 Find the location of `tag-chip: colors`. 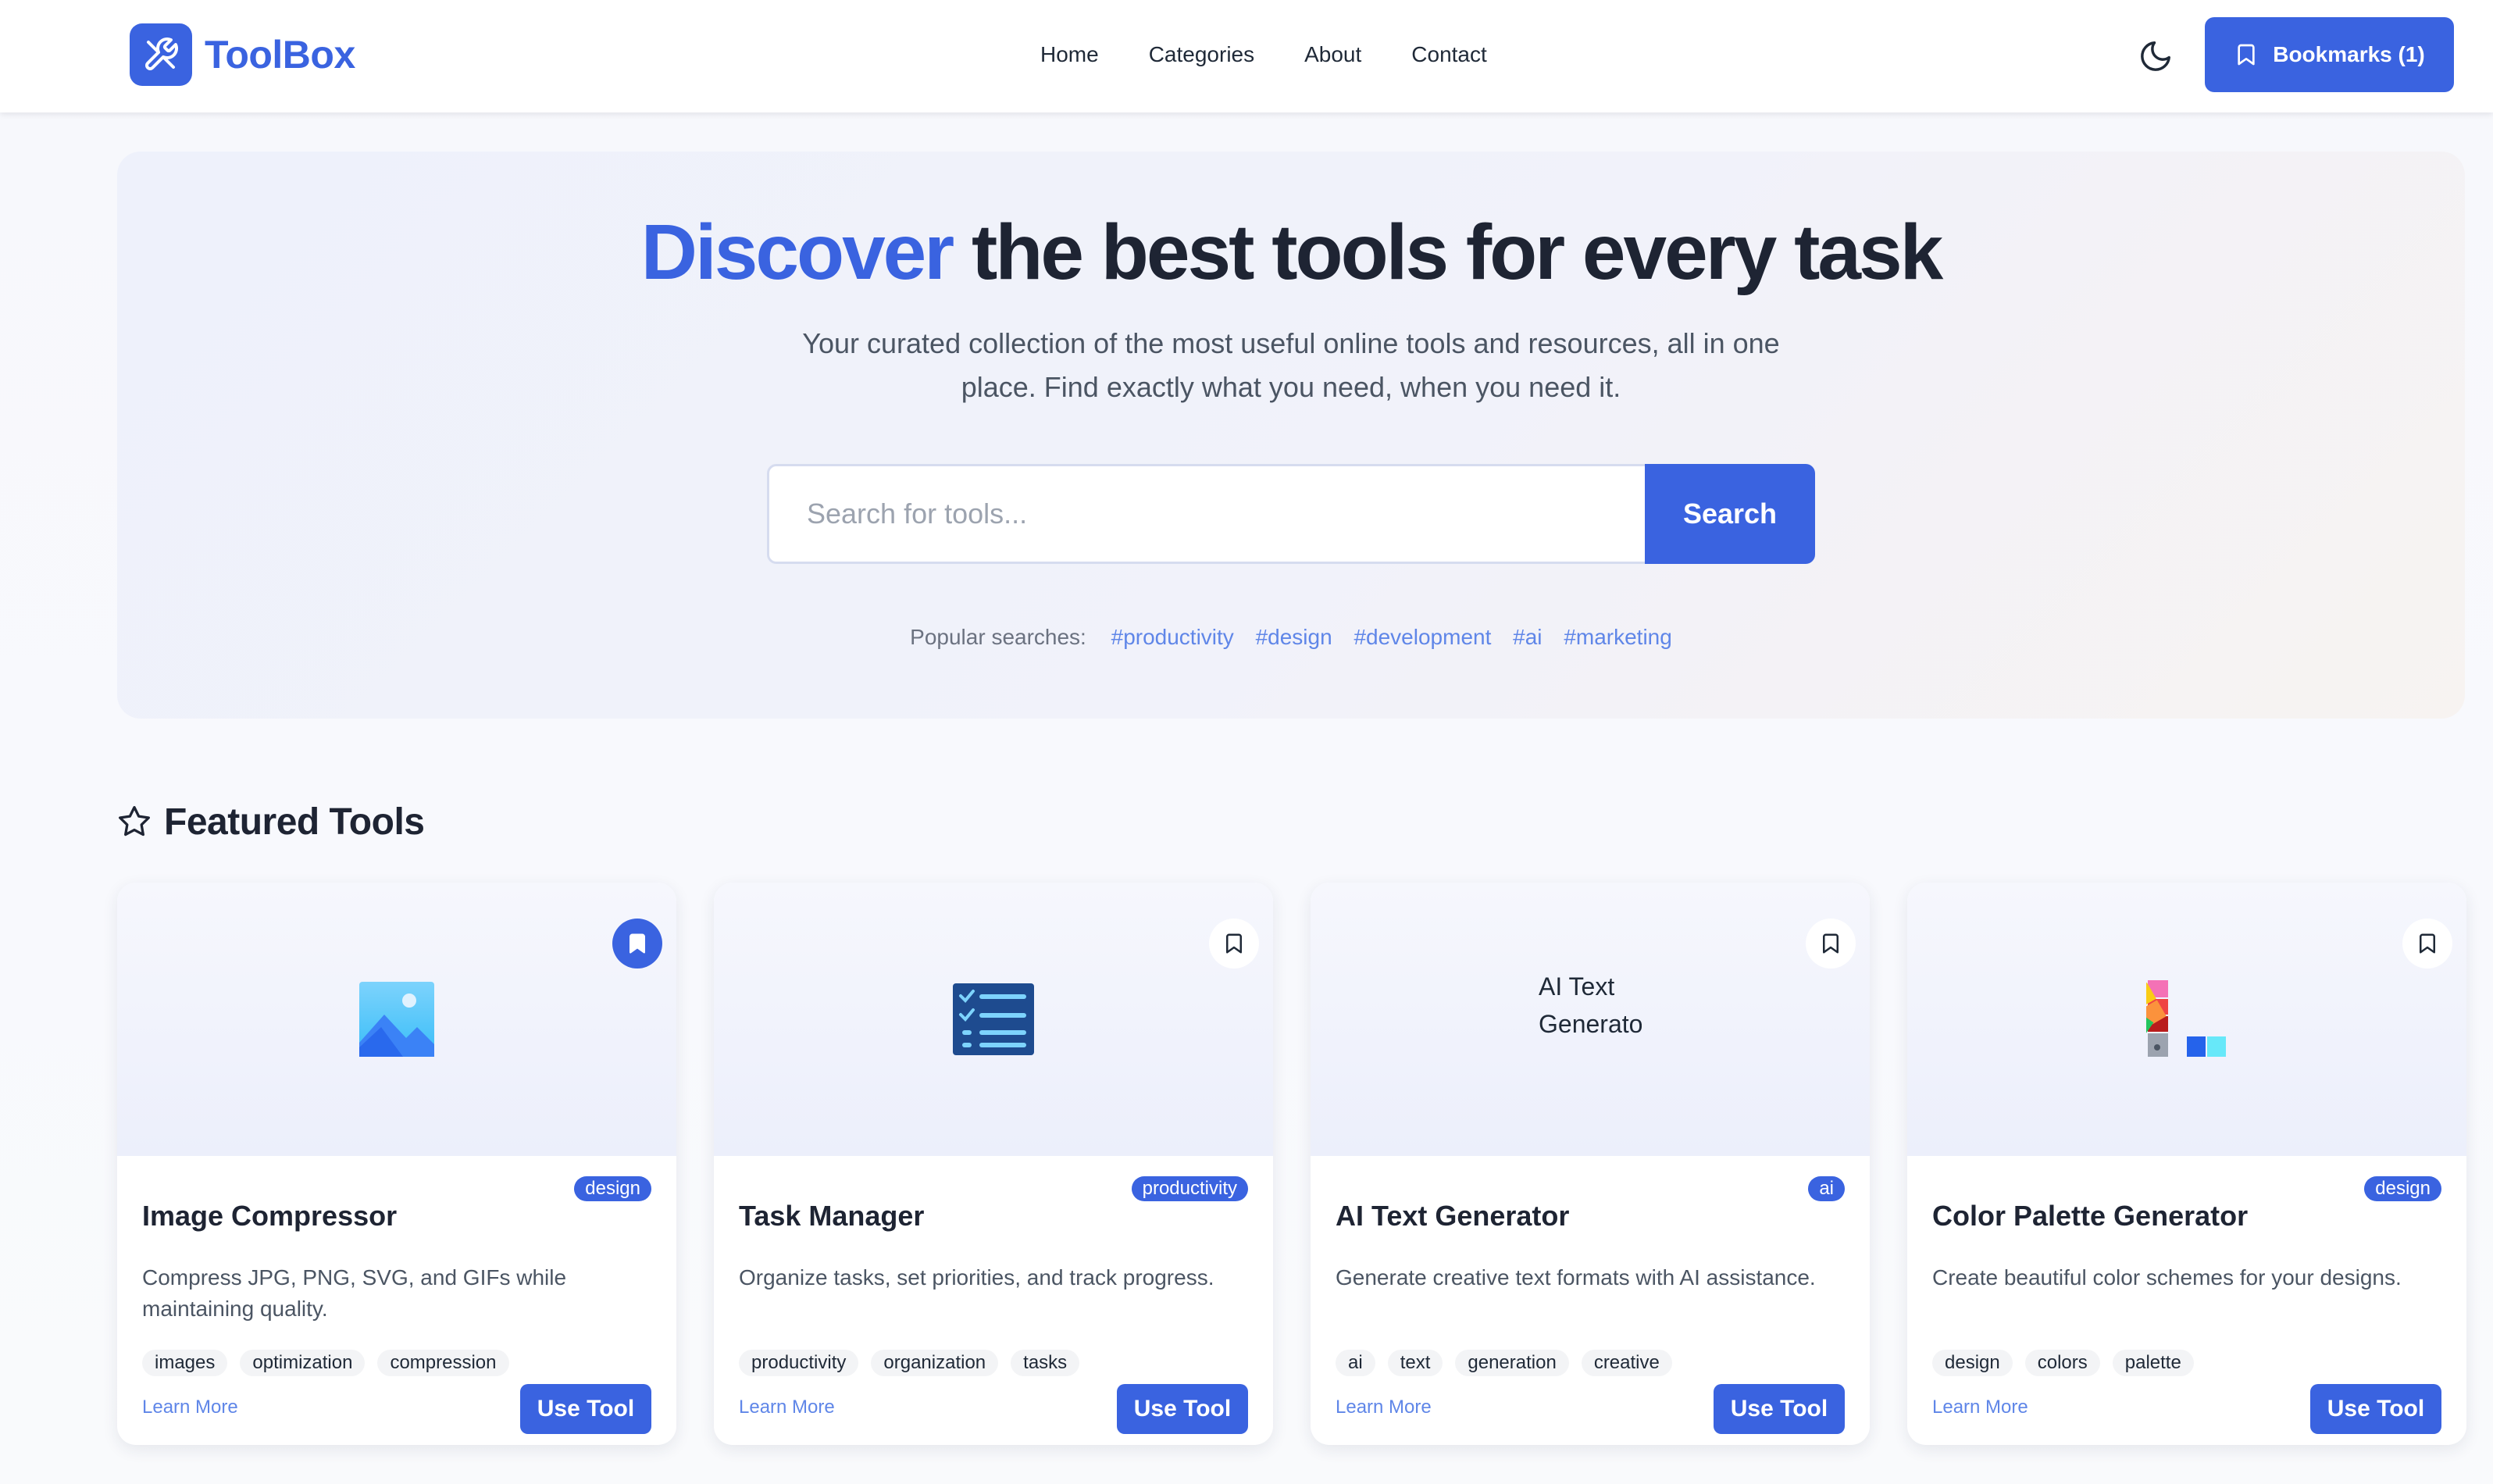

tag-chip: colors is located at coordinates (2062, 1363).